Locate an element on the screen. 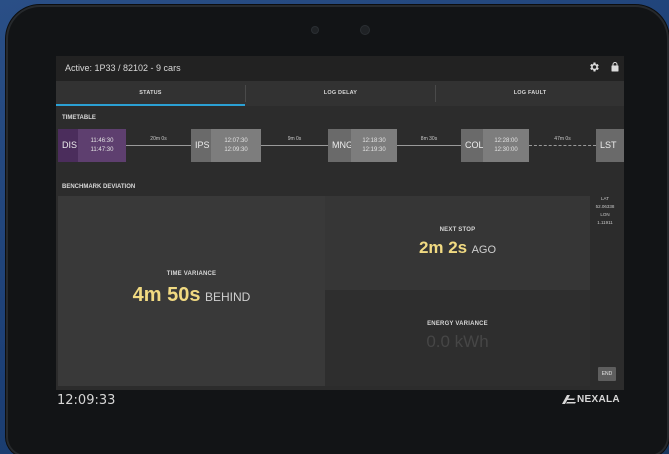 This screenshot has height=454, width=669. gear-icon is located at coordinates (594, 67).